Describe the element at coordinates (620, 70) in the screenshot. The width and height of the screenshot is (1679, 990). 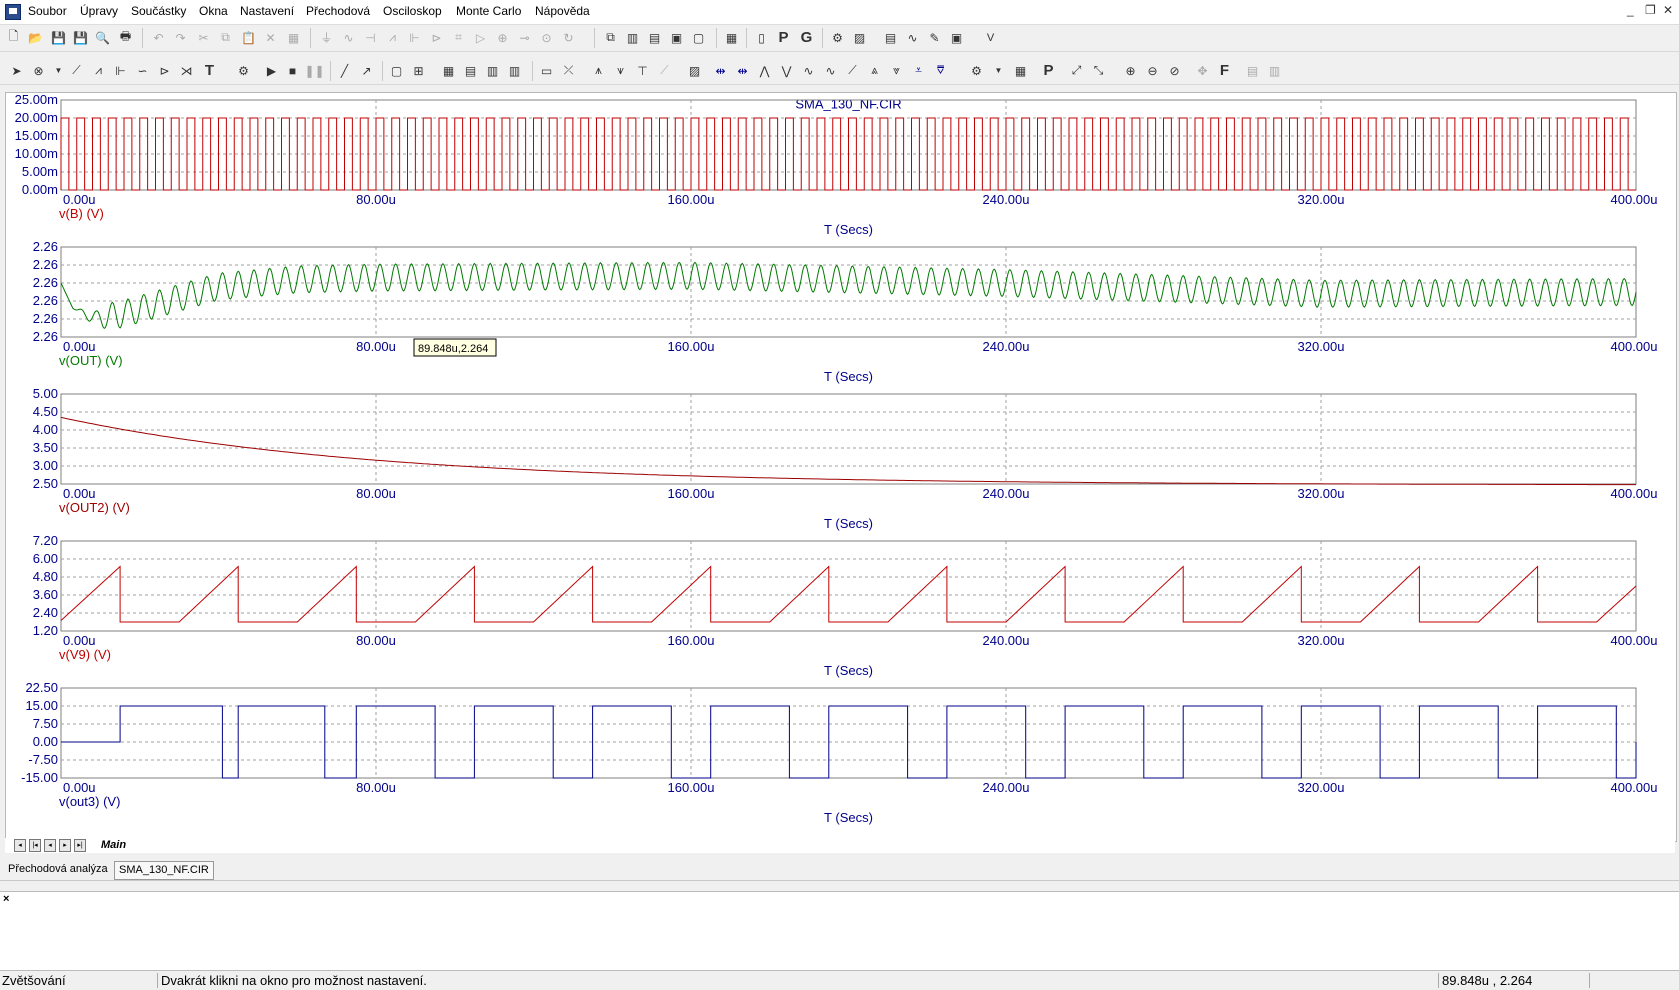
I see `valley-icon: ⩛` at that location.